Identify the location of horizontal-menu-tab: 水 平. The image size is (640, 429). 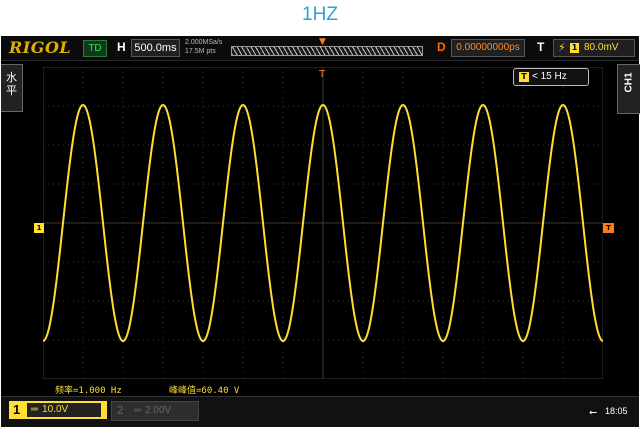
(12, 88).